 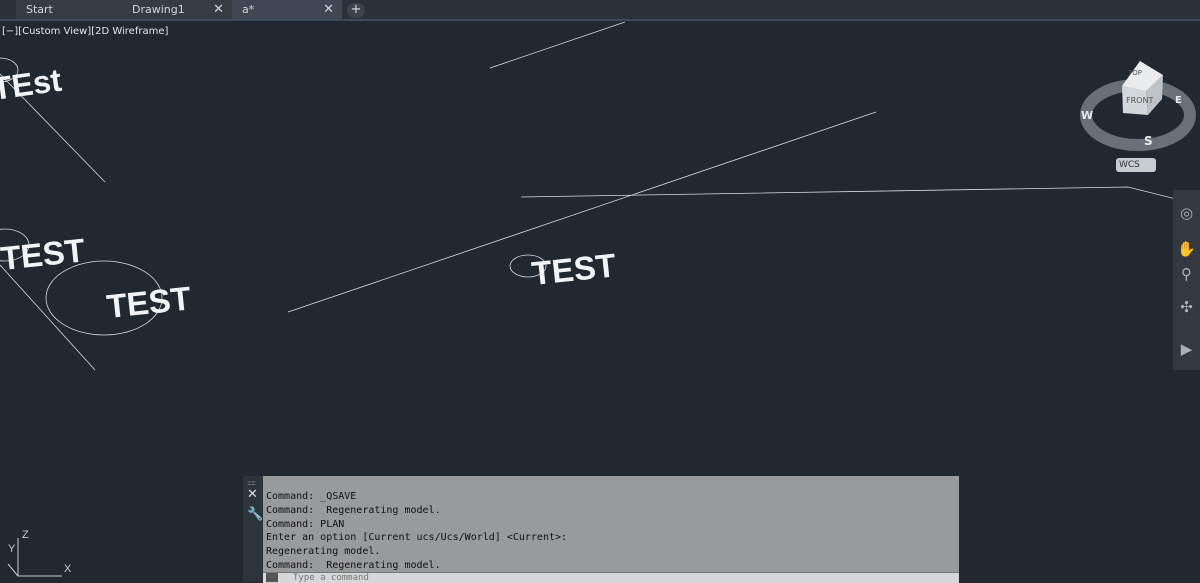 I want to click on viewcube-top-label: TOP, so click(x=1134, y=73).